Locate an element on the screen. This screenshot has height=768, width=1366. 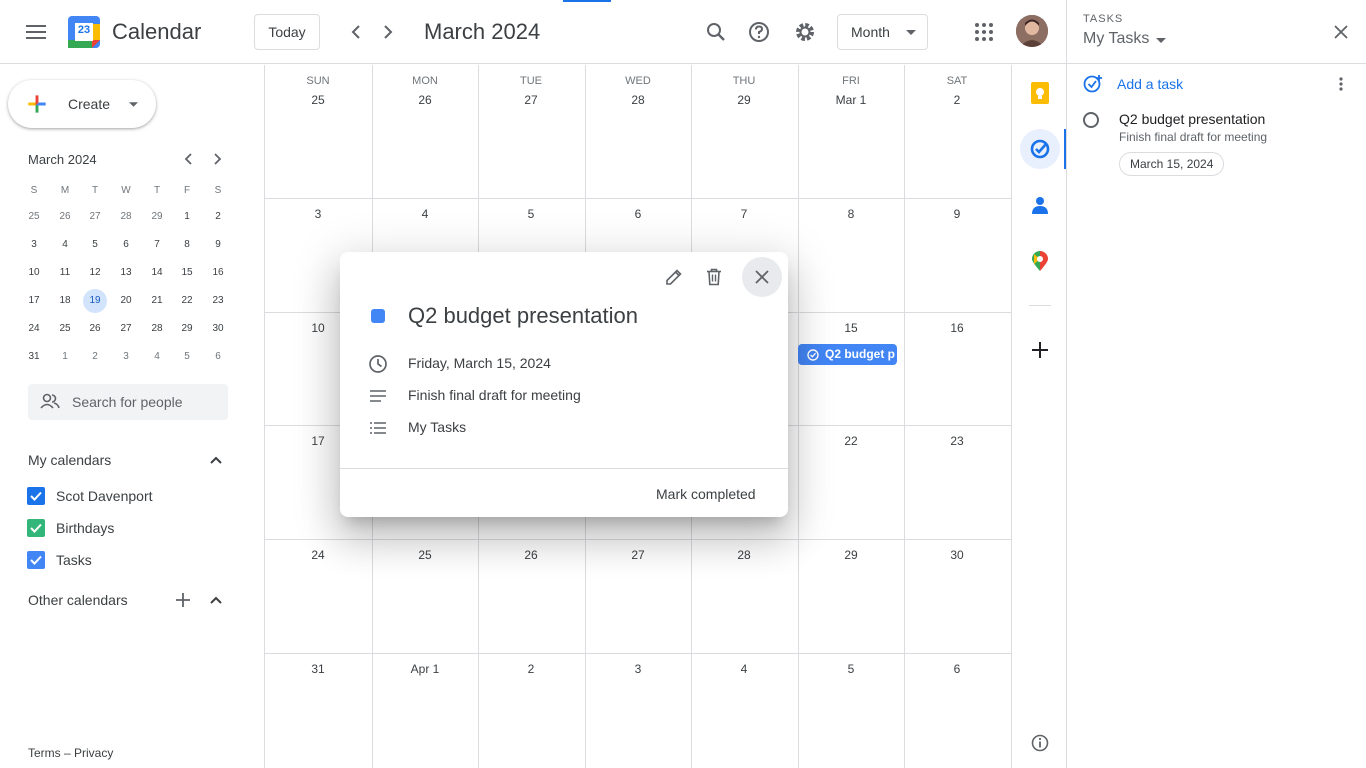
mini-calendar-day: 30 is located at coordinates (218, 329).